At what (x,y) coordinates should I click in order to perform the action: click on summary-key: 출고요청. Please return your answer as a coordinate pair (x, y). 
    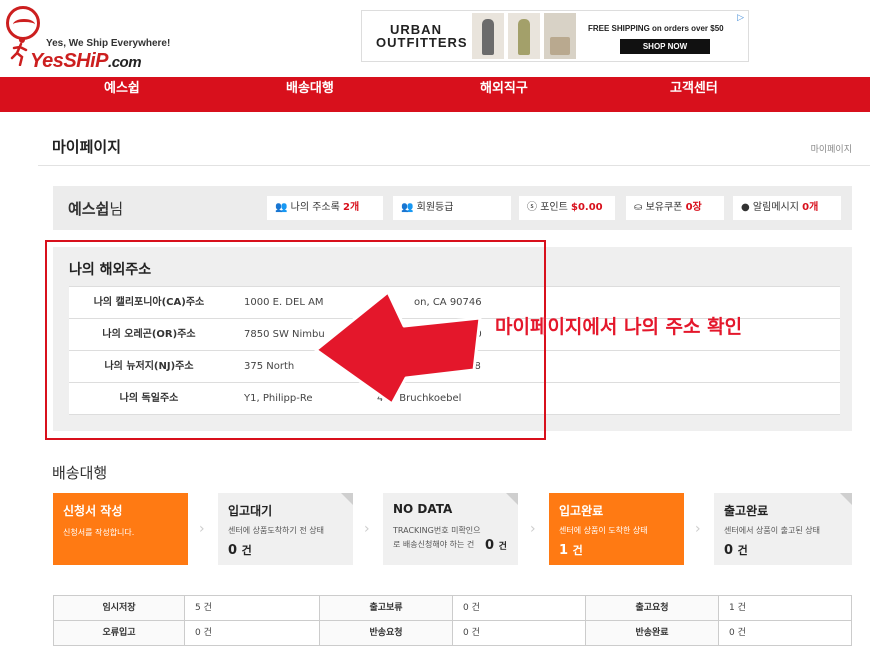
    Looking at the image, I should click on (652, 608).